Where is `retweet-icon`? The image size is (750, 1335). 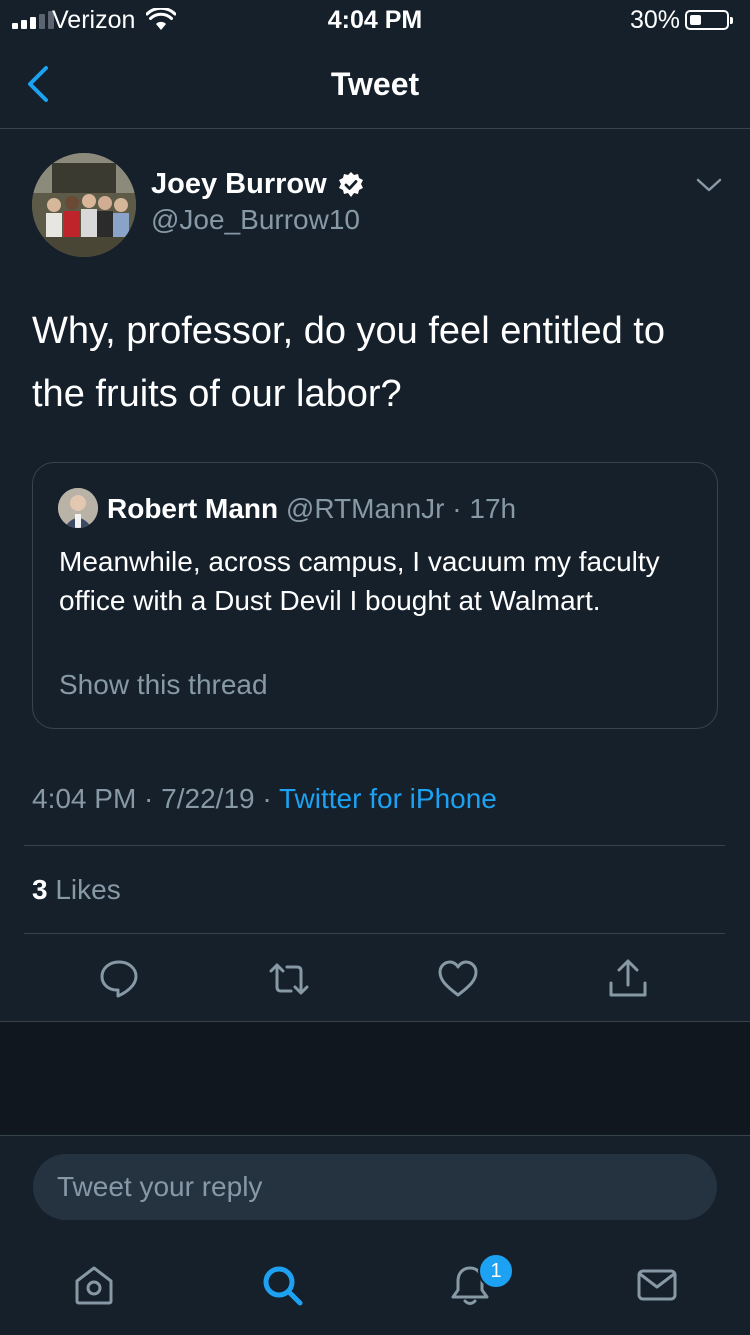
retweet-icon is located at coordinates (289, 979).